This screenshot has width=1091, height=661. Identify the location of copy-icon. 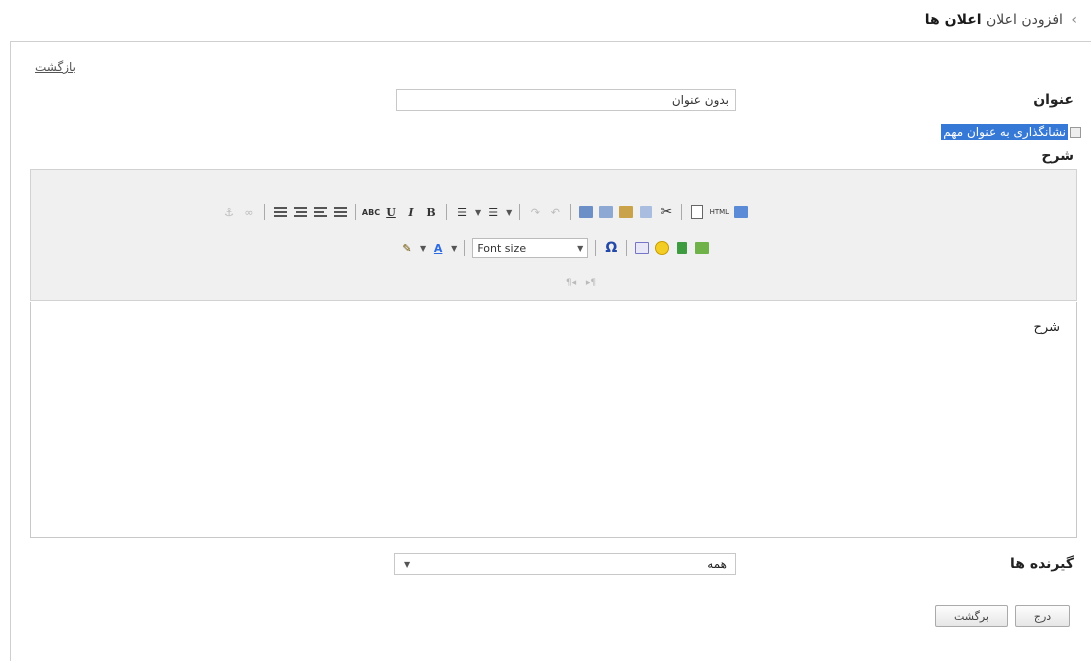
(646, 212).